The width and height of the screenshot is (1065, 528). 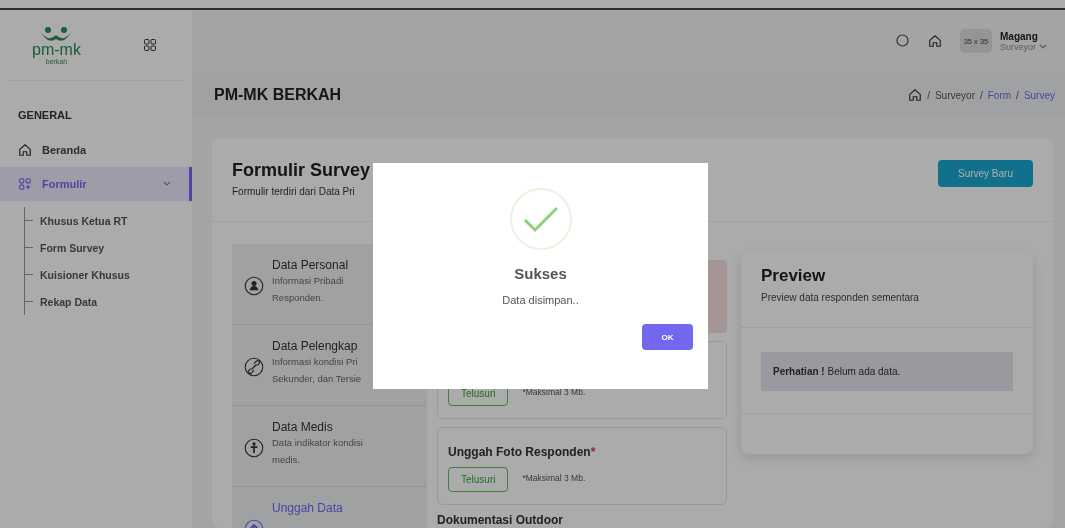 What do you see at coordinates (317, 452) in the screenshot?
I see `step-description: Data indikator kondisi medis.` at bounding box center [317, 452].